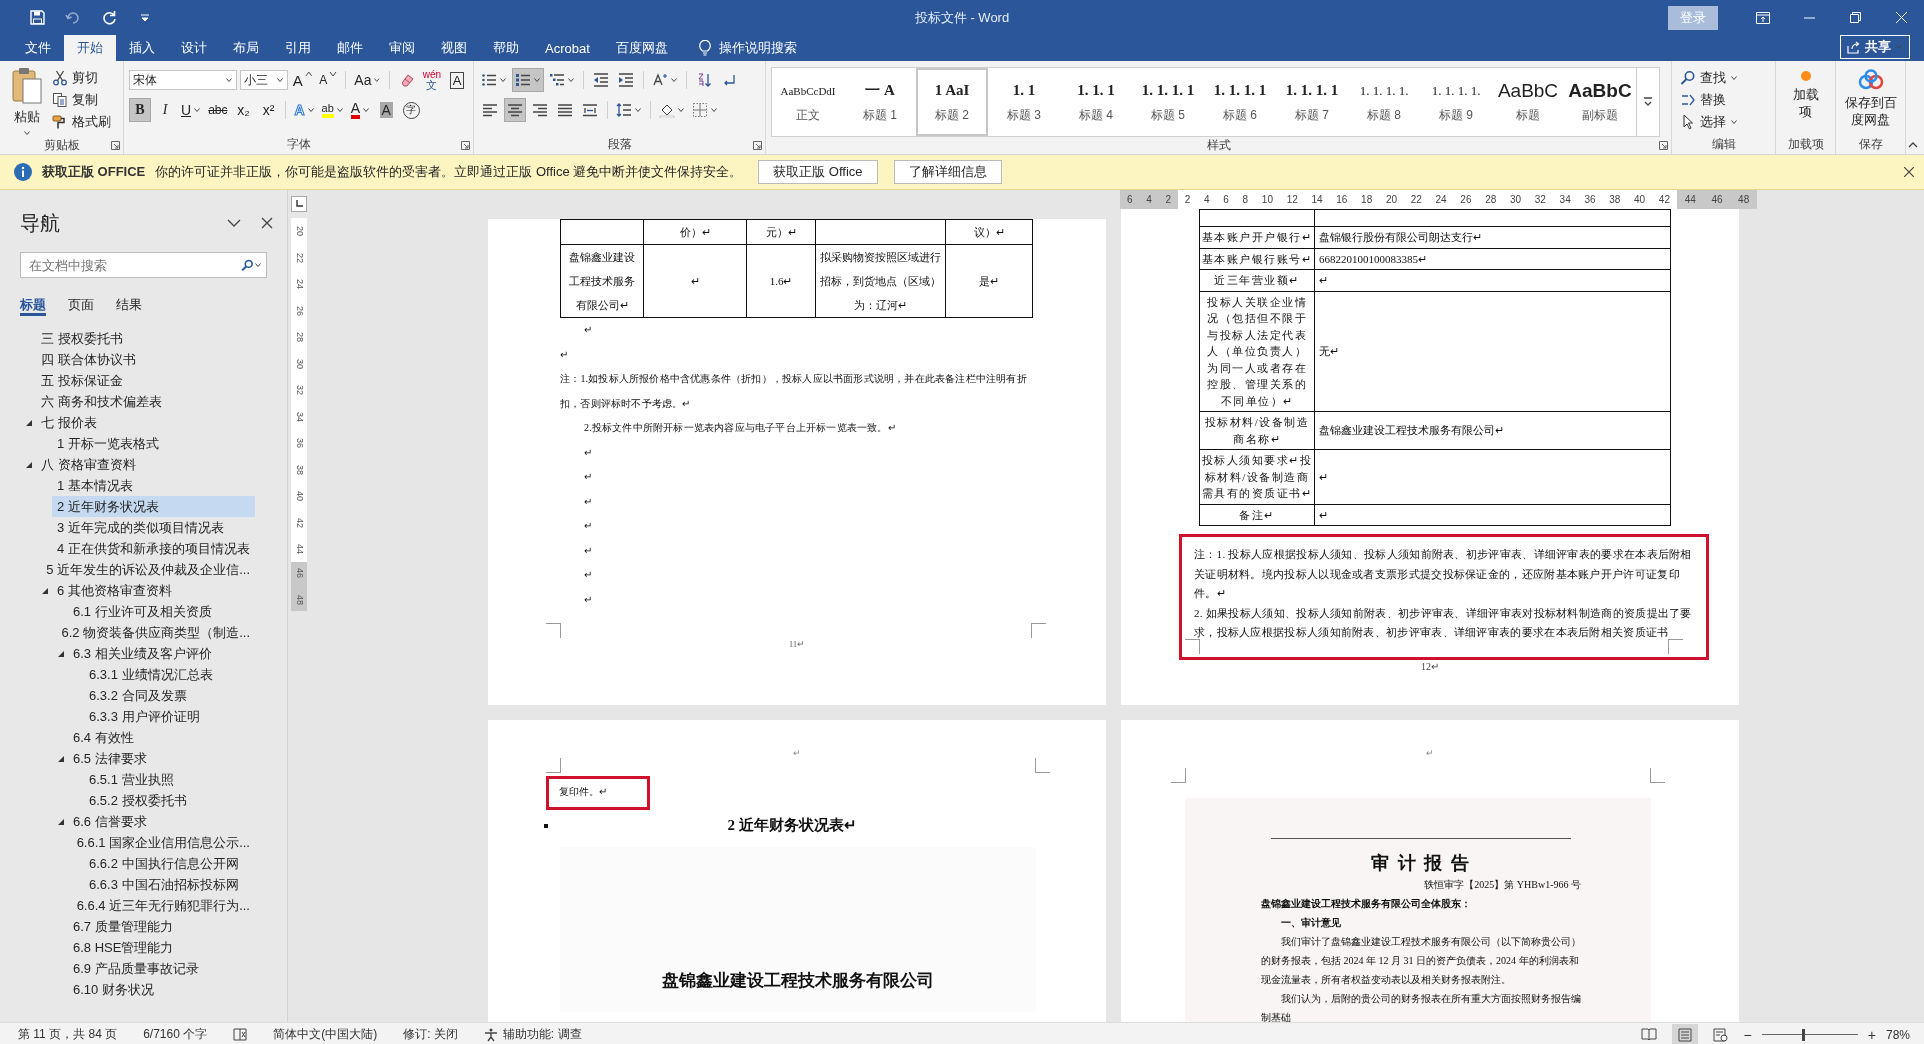  I want to click on nav-heading: 三 授权委托书, so click(145, 338).